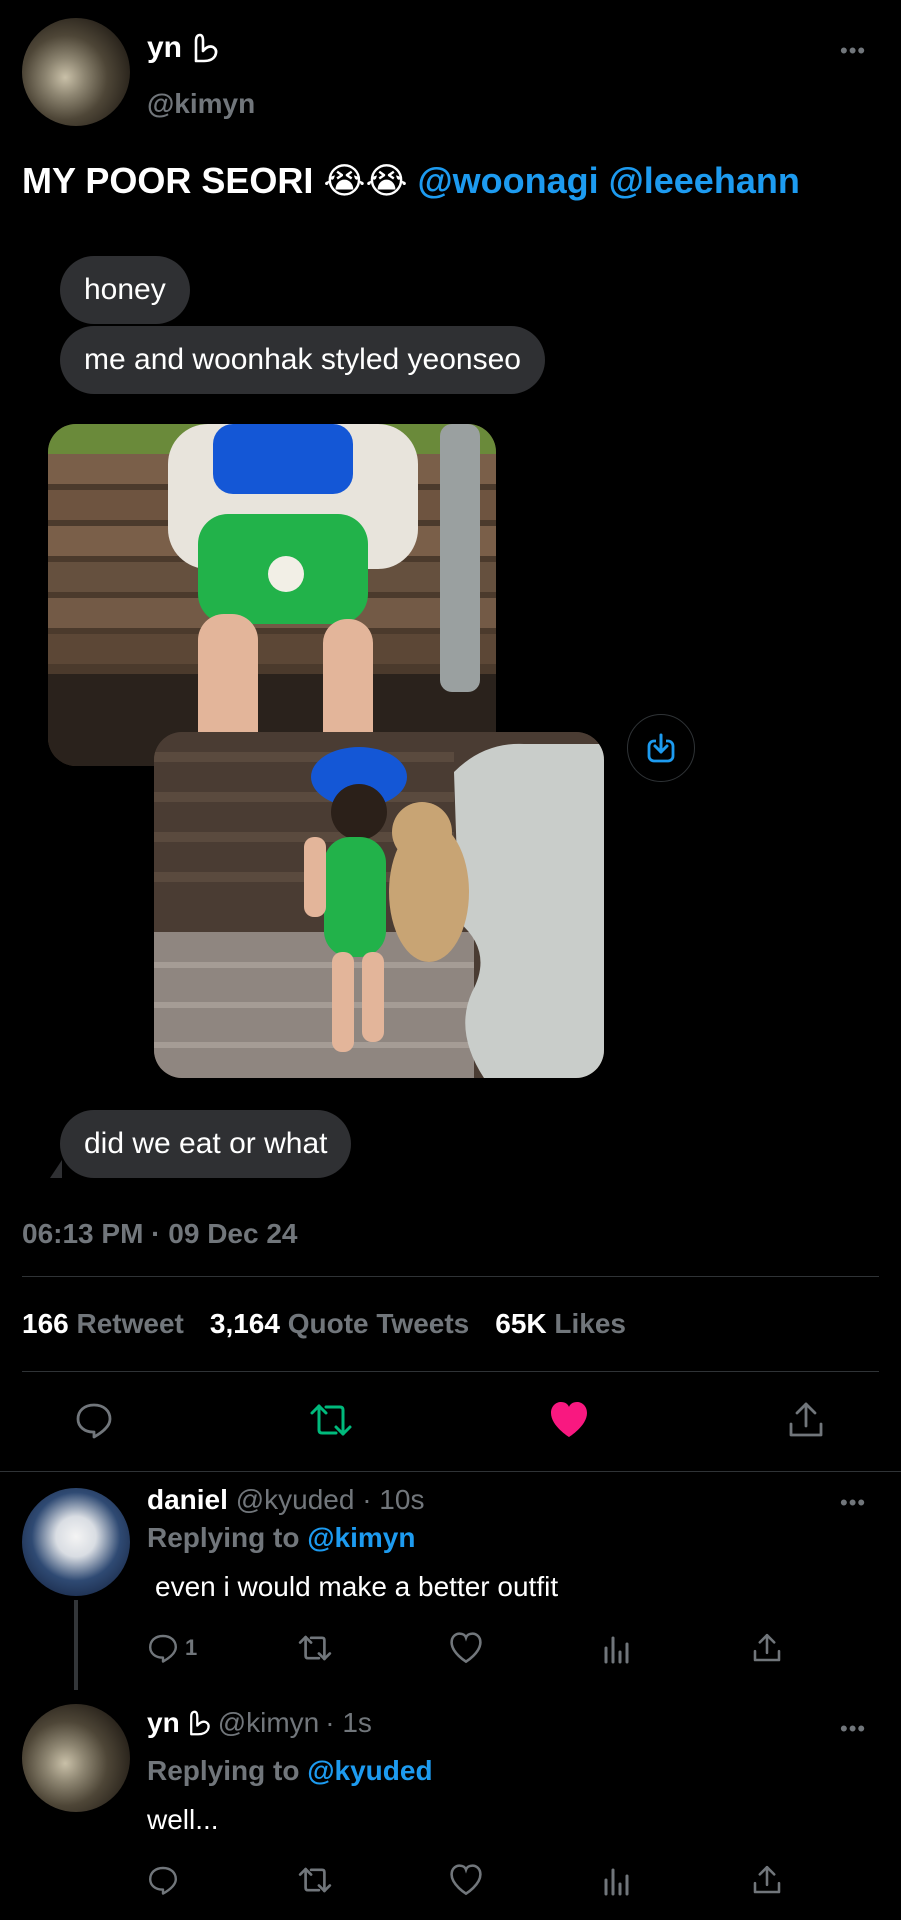 This screenshot has height=1920, width=901. What do you see at coordinates (163, 1880) in the screenshot?
I see `reply-2-reply-icon` at bounding box center [163, 1880].